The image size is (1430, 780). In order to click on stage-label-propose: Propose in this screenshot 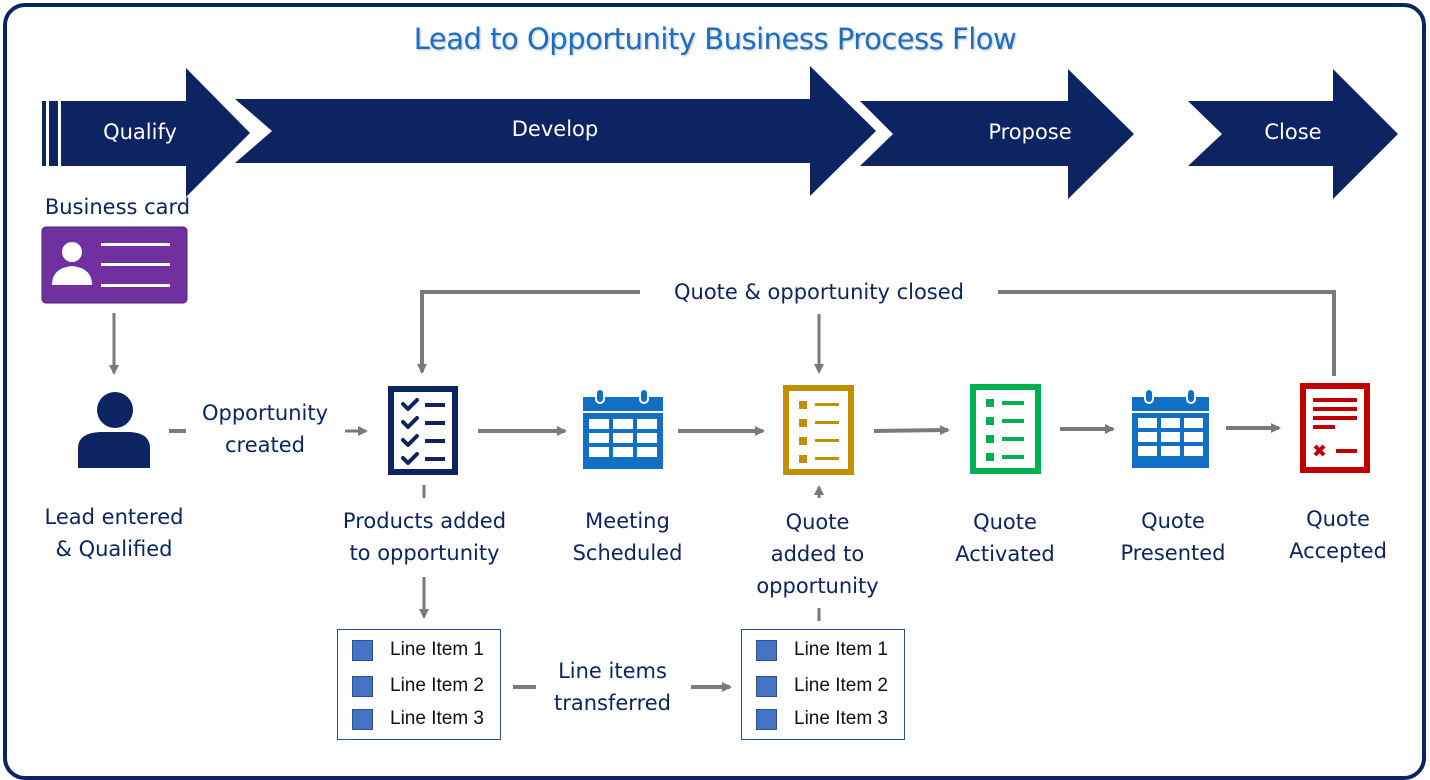, I will do `click(1030, 132)`.